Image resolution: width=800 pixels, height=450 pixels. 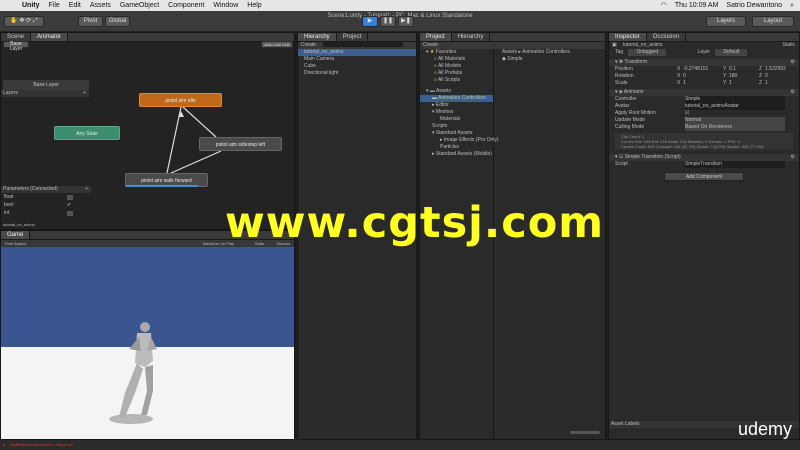 I want to click on root-motion-checkbox: ☑, so click(x=687, y=113).